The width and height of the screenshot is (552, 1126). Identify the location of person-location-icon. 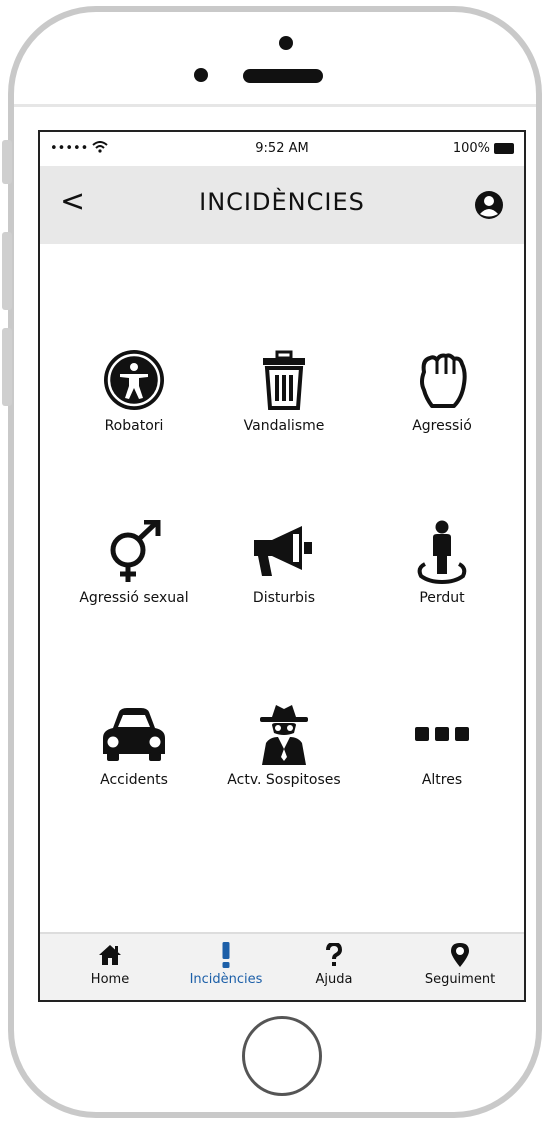
(442, 552).